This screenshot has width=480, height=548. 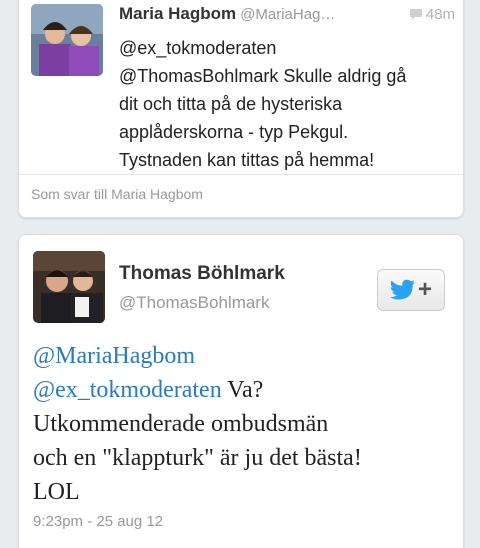 What do you see at coordinates (440, 14) in the screenshot?
I see `relative-time: 48m` at bounding box center [440, 14].